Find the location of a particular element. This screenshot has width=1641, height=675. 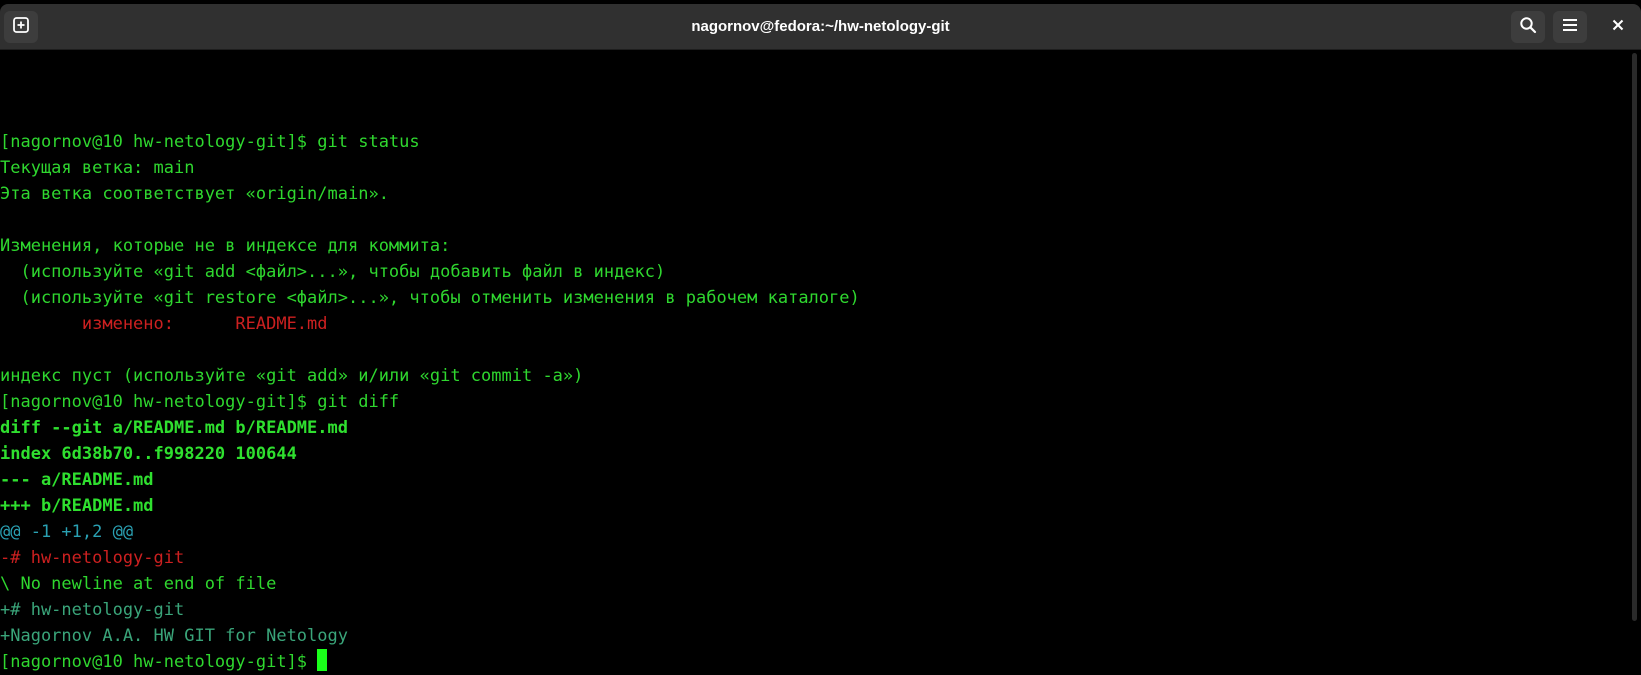

titlebar: nagornov@fedora:~/hw-netology-git is located at coordinates (820, 27).